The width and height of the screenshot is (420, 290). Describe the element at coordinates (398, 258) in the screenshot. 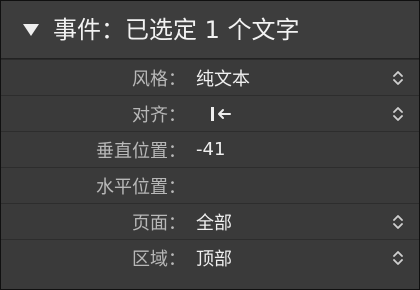

I see `area-stepper-icon` at that location.